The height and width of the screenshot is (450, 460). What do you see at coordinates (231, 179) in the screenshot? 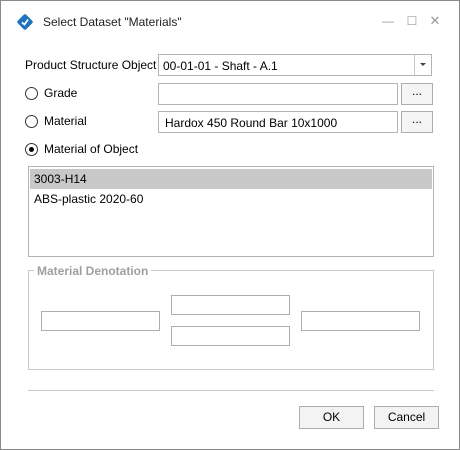
I see `list-item: 3003-H14` at bounding box center [231, 179].